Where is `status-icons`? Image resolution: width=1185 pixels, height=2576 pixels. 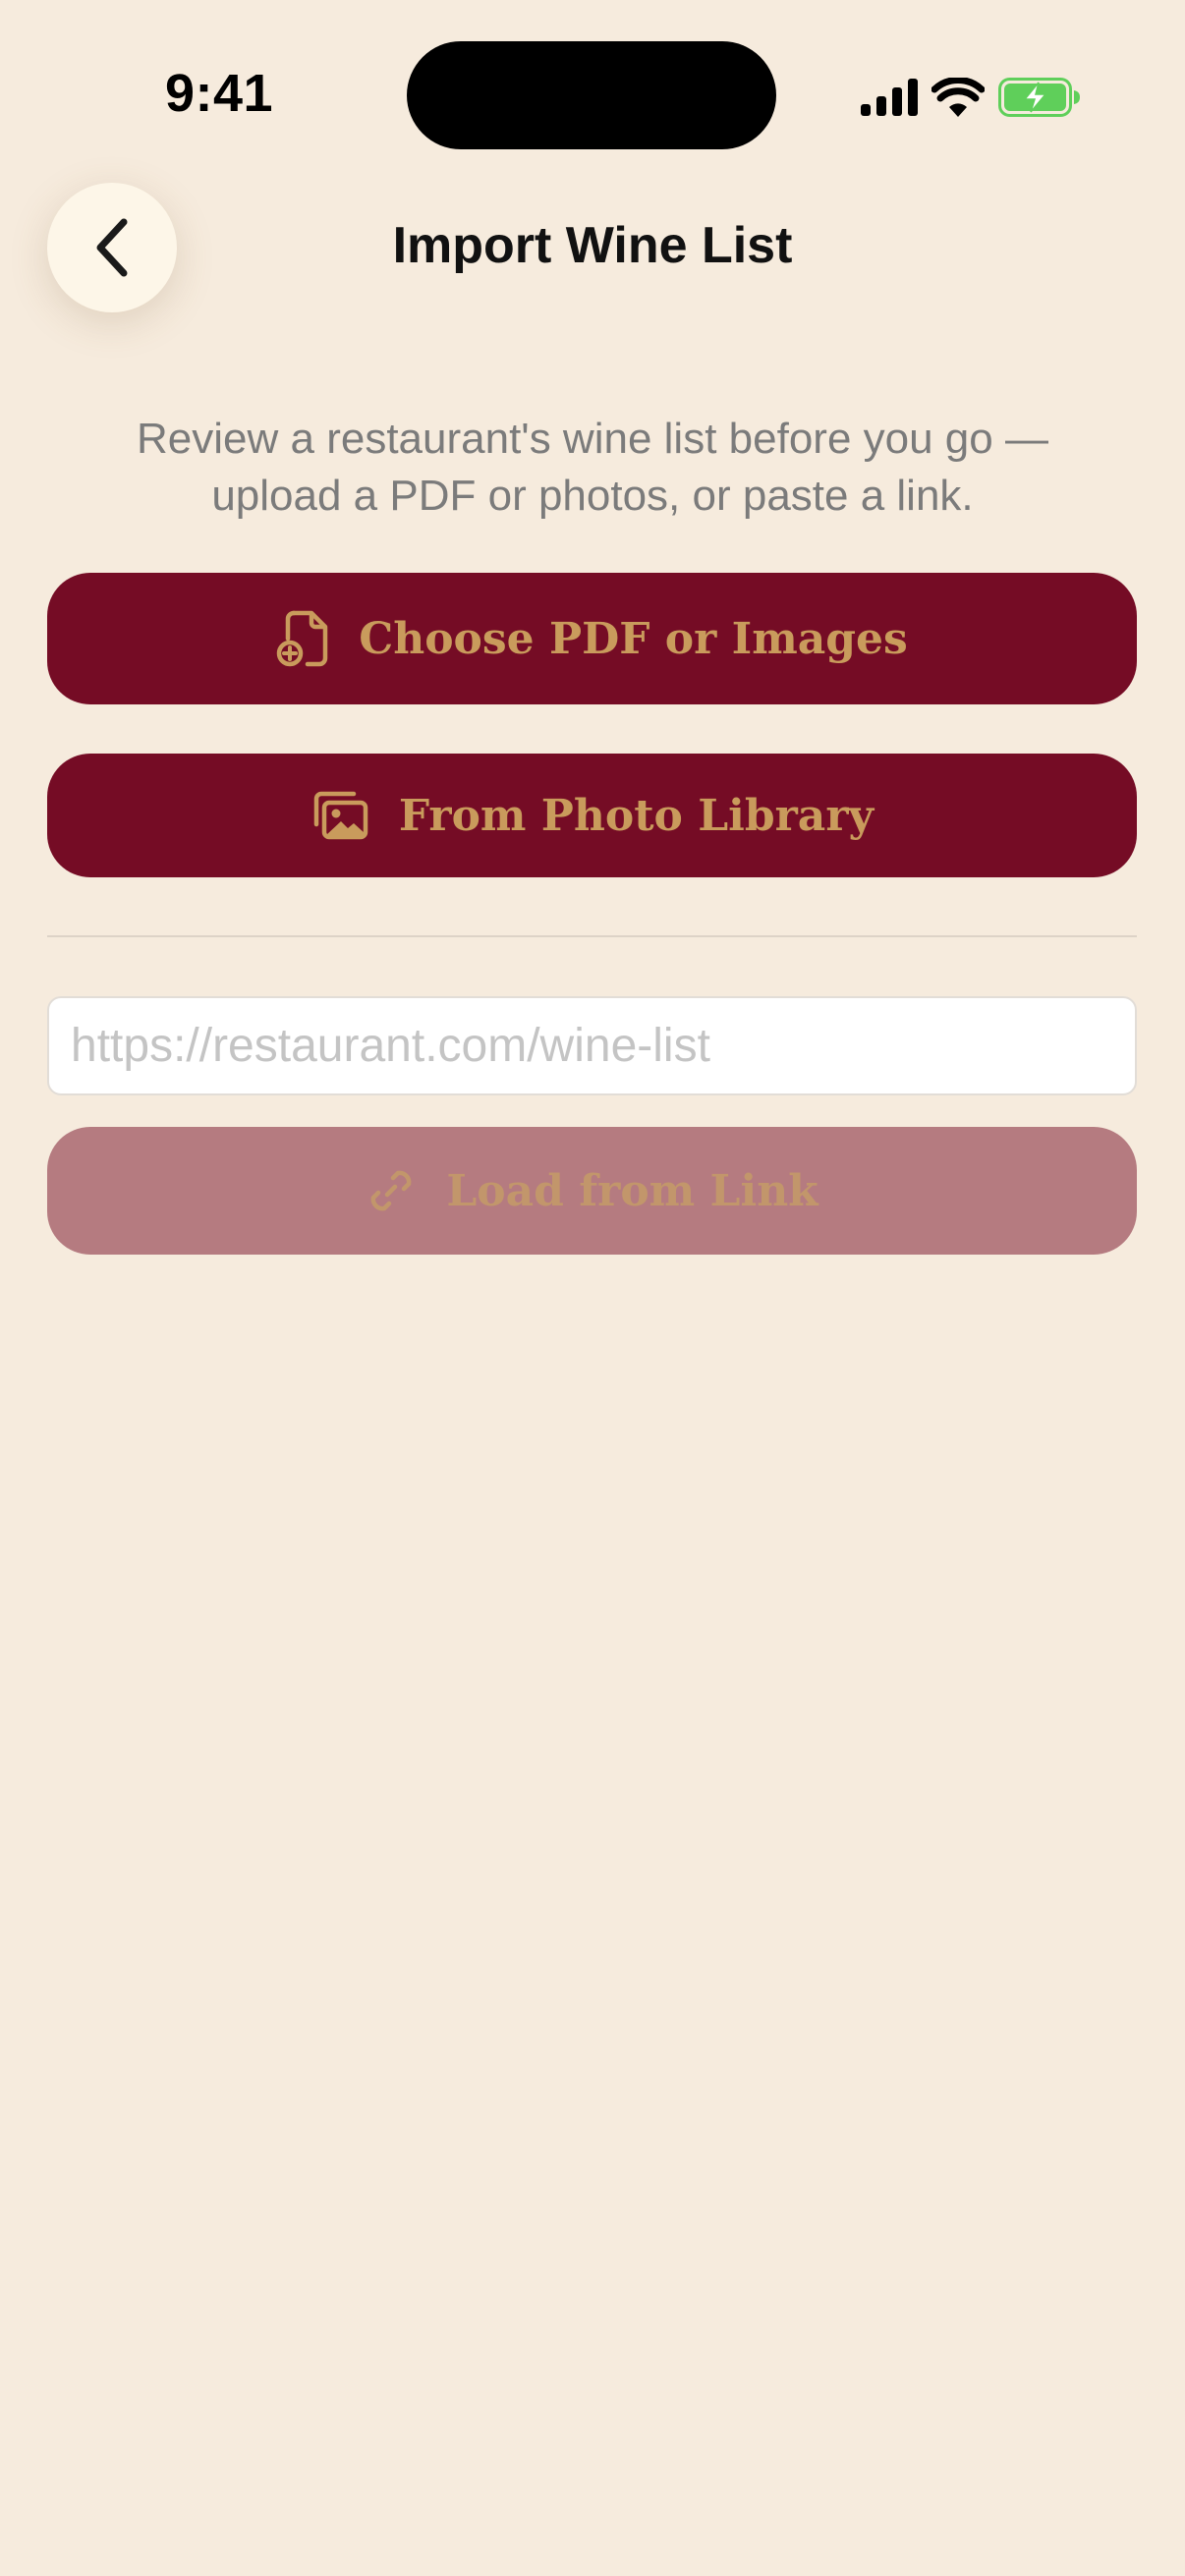 status-icons is located at coordinates (971, 97).